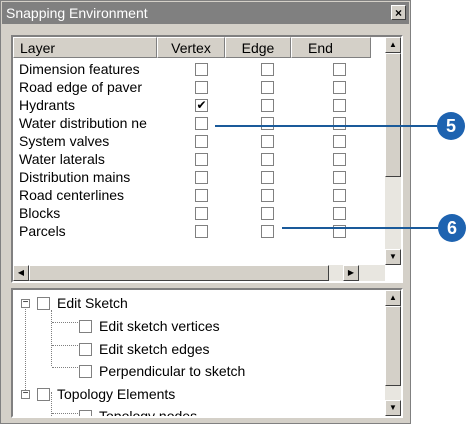 The height and width of the screenshot is (432, 476). I want to click on column-header-vertex: Vertex, so click(191, 47).